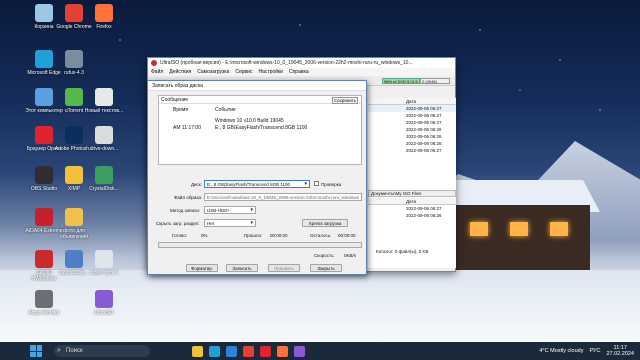 Image resolution: width=640 pixels, height=360 pixels. I want to click on clock: 11:17 27.02.2024, so click(620, 351).